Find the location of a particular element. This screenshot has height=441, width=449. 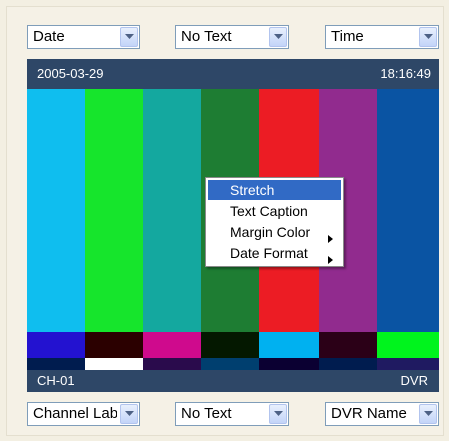

preview-channel-text: CH-01 is located at coordinates (56, 380).